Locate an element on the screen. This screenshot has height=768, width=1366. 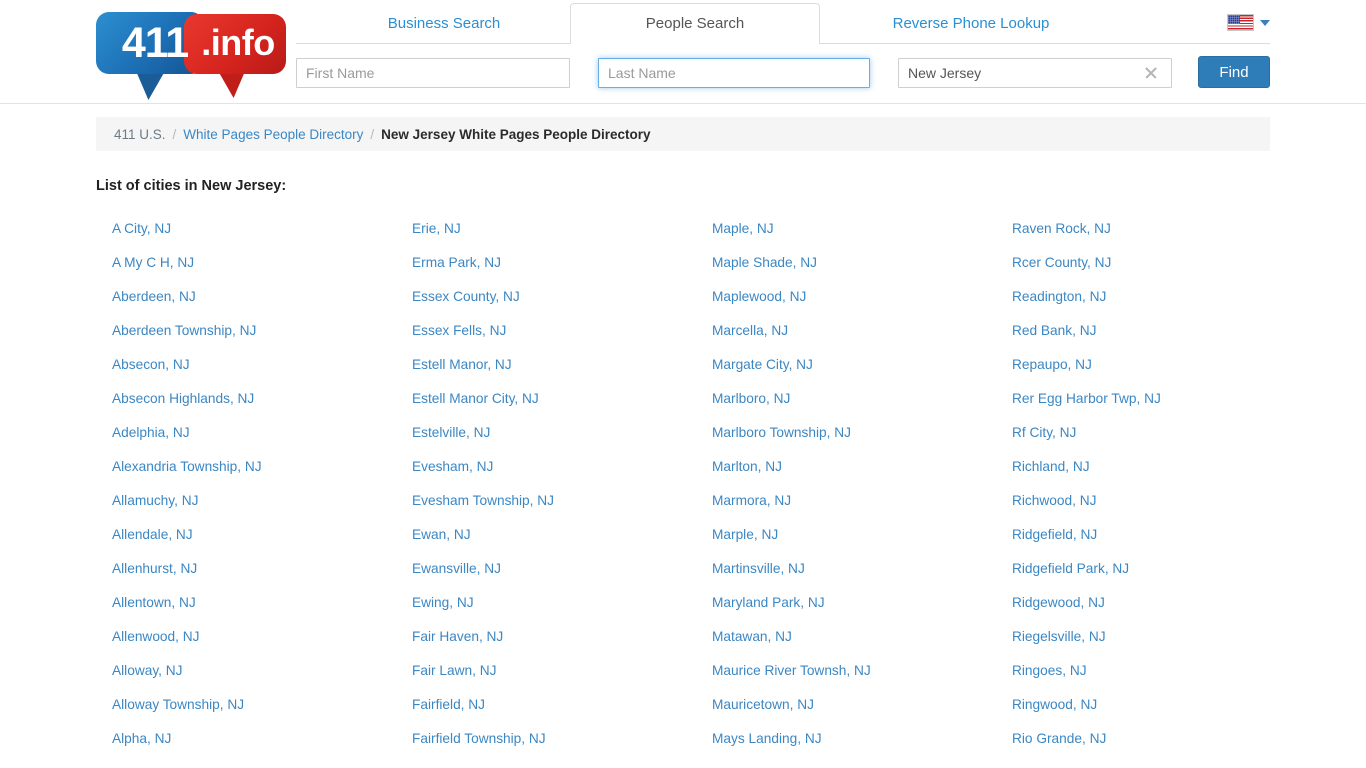
city-link: Maple Shade, NJ is located at coordinates (846, 263).